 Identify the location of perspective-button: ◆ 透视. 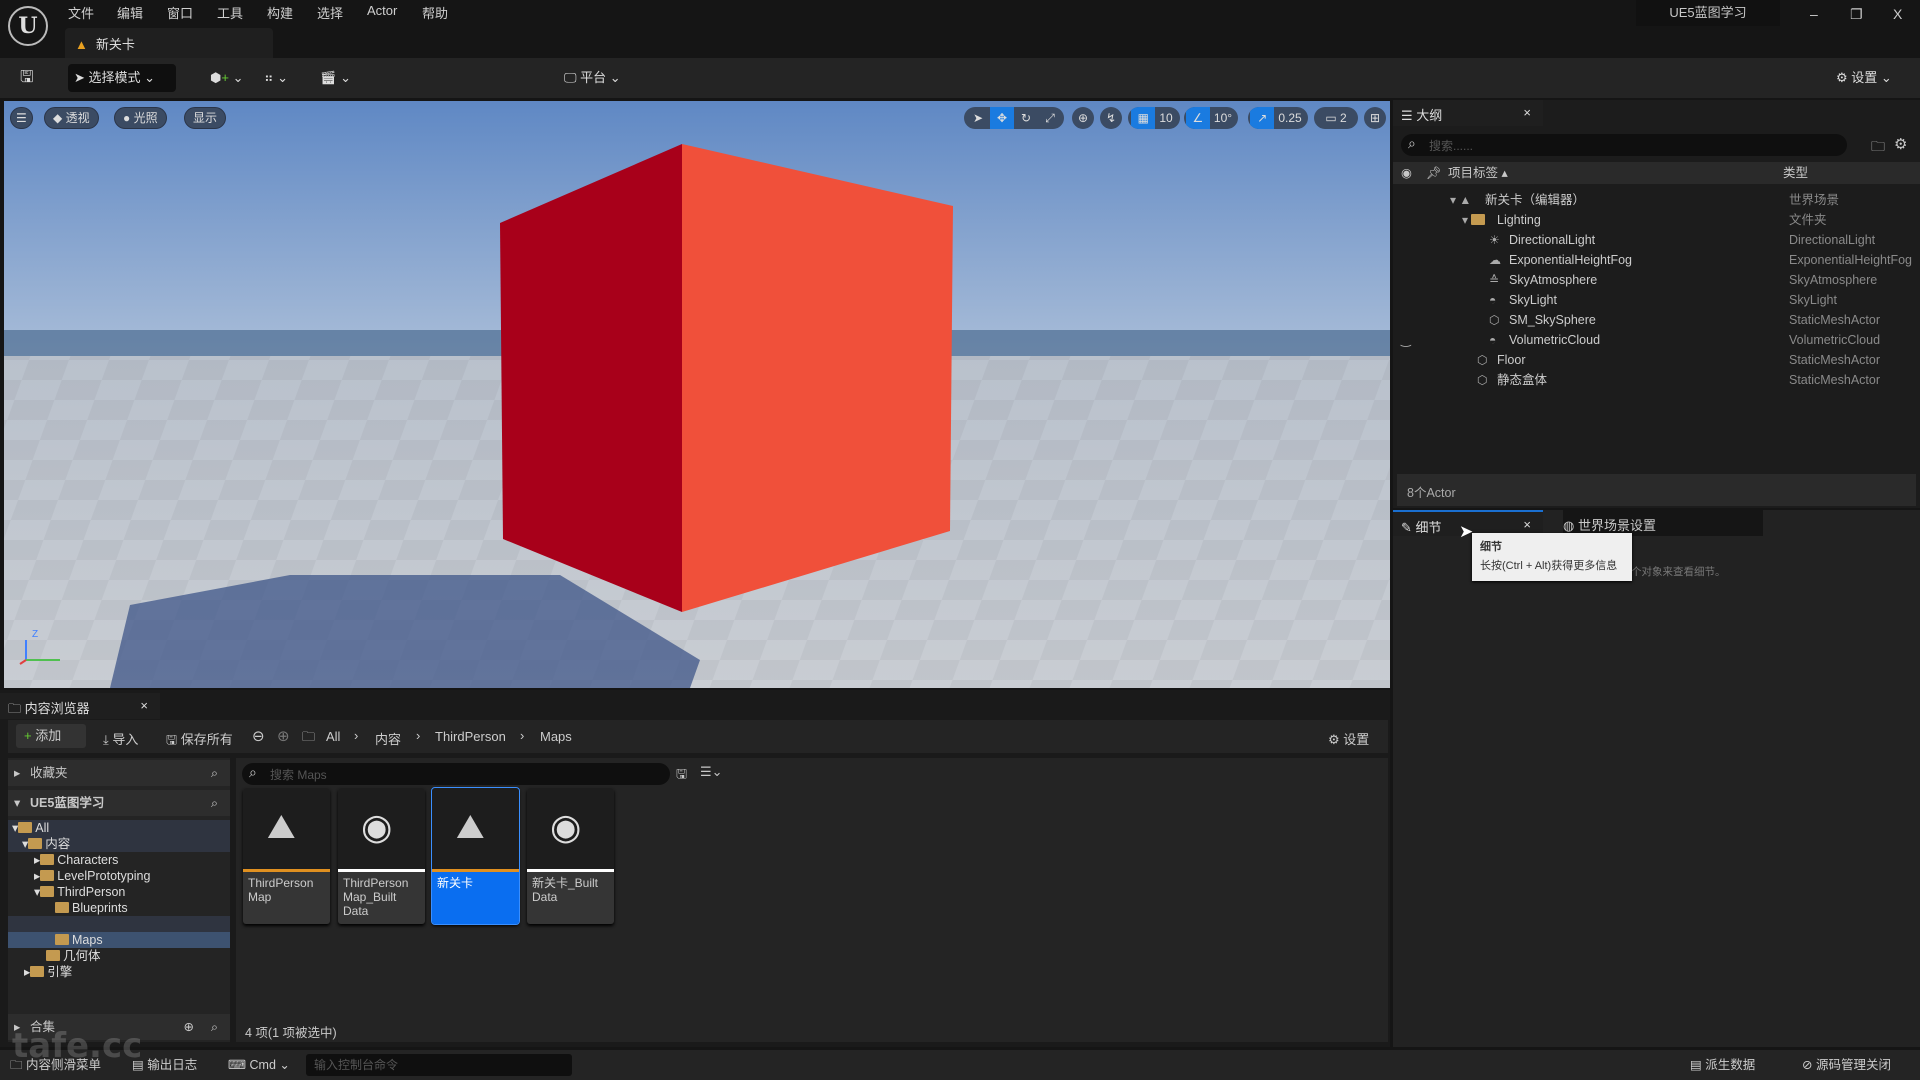
(71, 118).